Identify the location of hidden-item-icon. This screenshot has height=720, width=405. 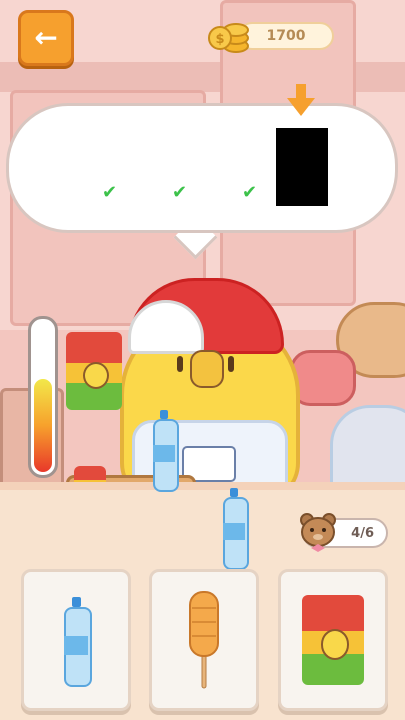
(302, 167).